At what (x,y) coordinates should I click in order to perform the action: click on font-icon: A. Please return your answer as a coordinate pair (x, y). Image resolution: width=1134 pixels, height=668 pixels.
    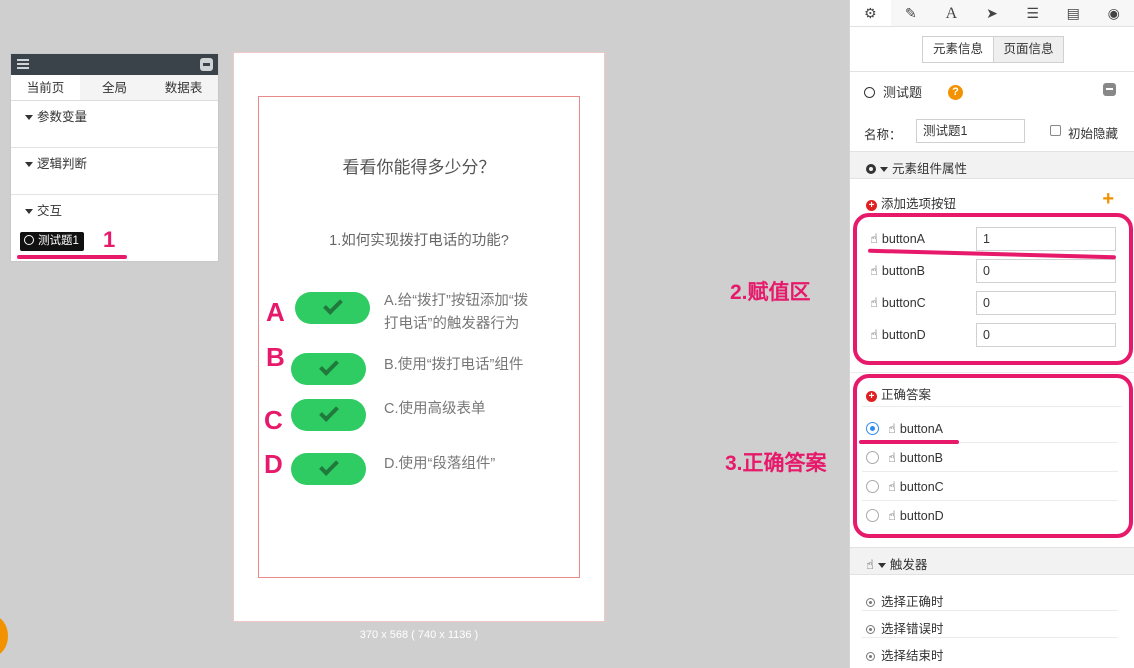
    Looking at the image, I should click on (951, 13).